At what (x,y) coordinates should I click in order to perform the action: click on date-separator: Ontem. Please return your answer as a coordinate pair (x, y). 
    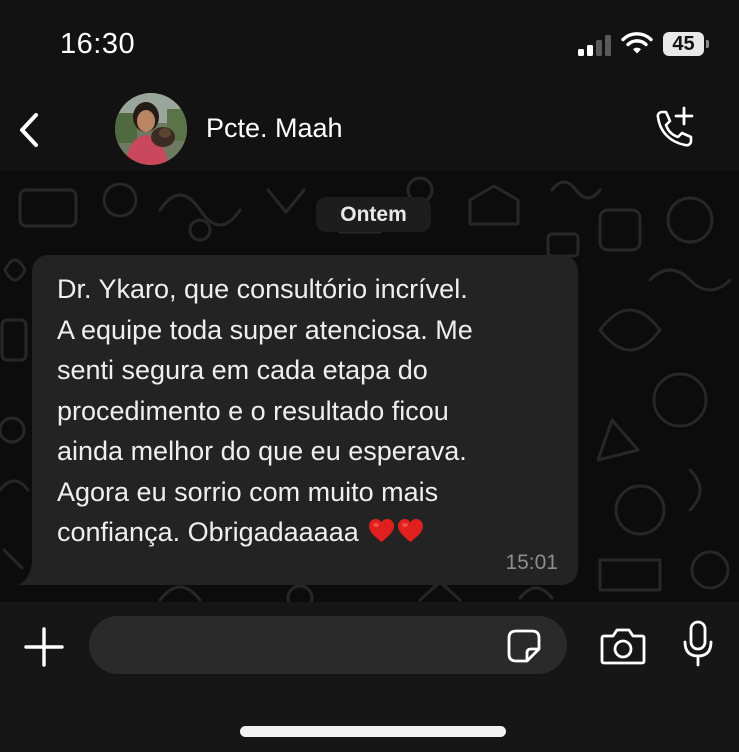
    Looking at the image, I should click on (373, 214).